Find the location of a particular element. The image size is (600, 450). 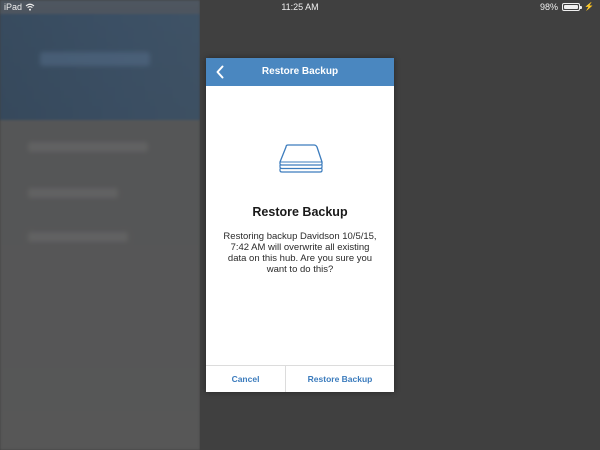

chevron-left-icon is located at coordinates (220, 72).